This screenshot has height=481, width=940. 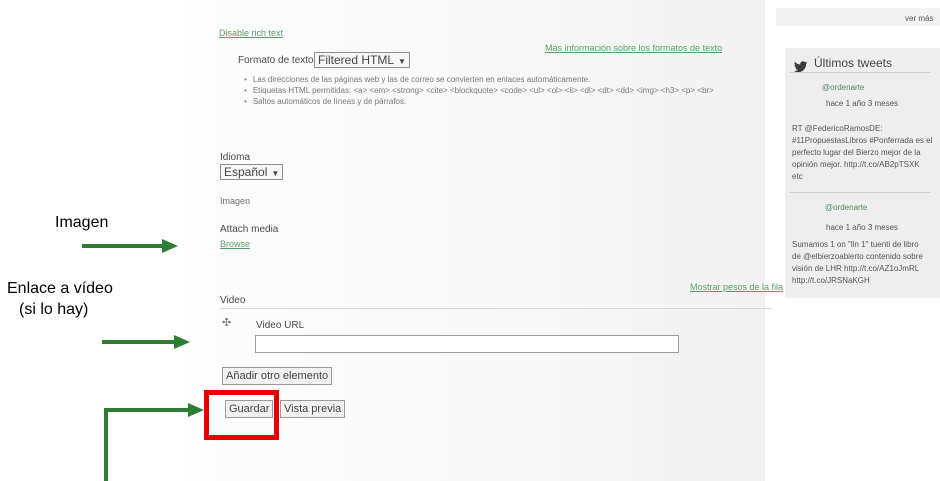 I want to click on video-section-divider, so click(x=496, y=308).